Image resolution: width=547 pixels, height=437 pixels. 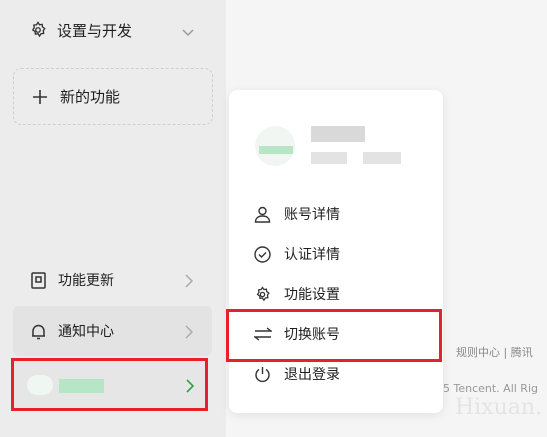 What do you see at coordinates (312, 215) in the screenshot?
I see `menu-item-label: 账号详情` at bounding box center [312, 215].